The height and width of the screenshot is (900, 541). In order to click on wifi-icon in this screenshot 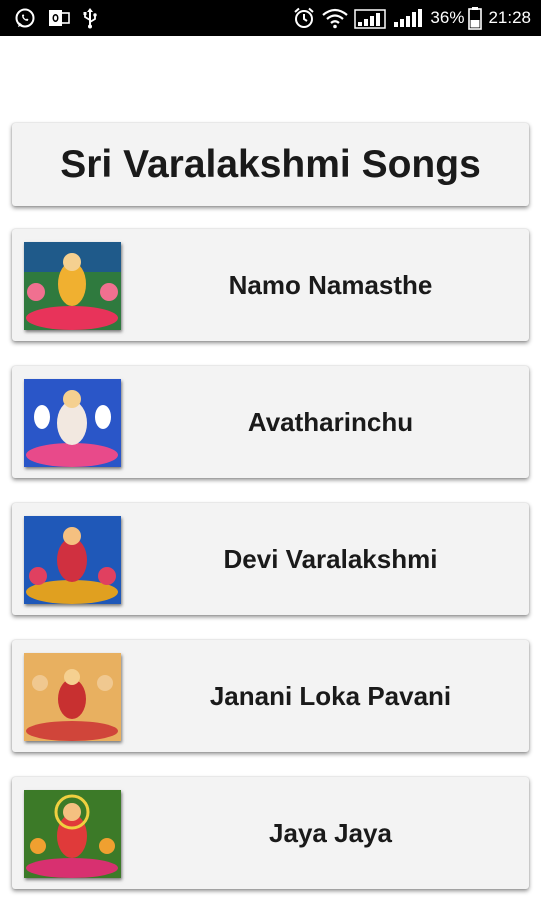, I will do `click(335, 18)`.